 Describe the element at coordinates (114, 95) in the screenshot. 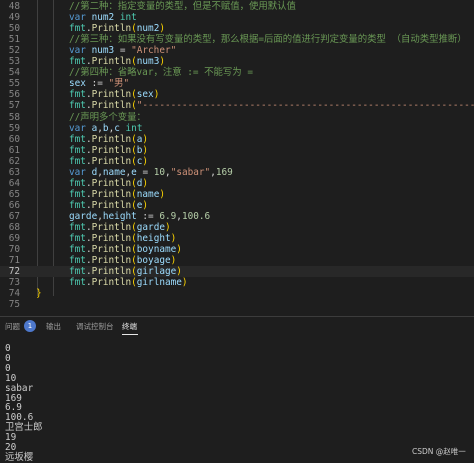

I see `code-text: fmt.Println(sex)` at that location.